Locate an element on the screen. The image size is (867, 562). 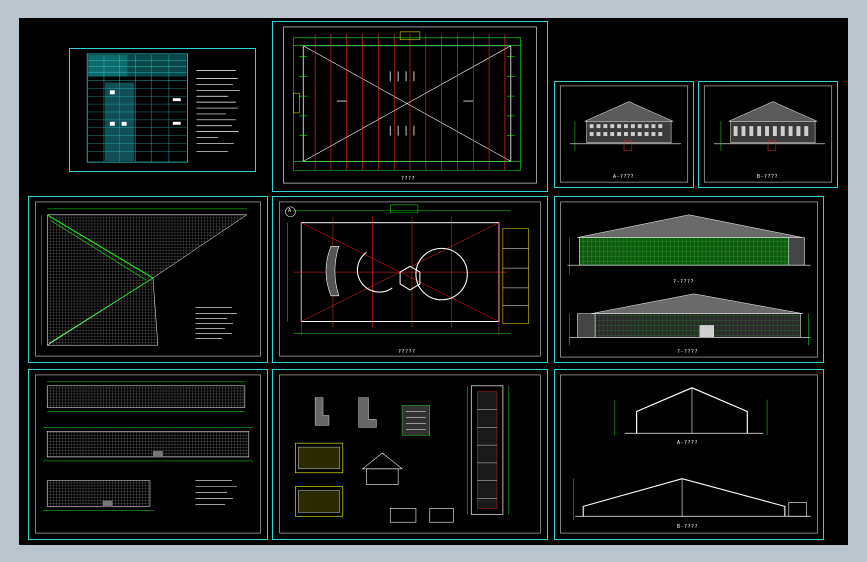
floor-plan-caption: ????? is located at coordinates (407, 352).